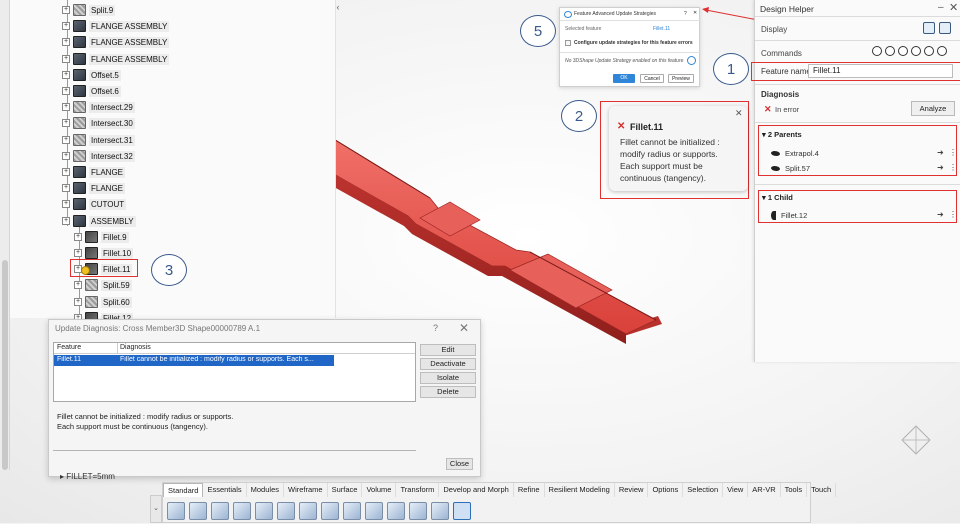 The image size is (960, 524). Describe the element at coordinates (448, 378) in the screenshot. I see `isolate-button: Isolate` at that location.